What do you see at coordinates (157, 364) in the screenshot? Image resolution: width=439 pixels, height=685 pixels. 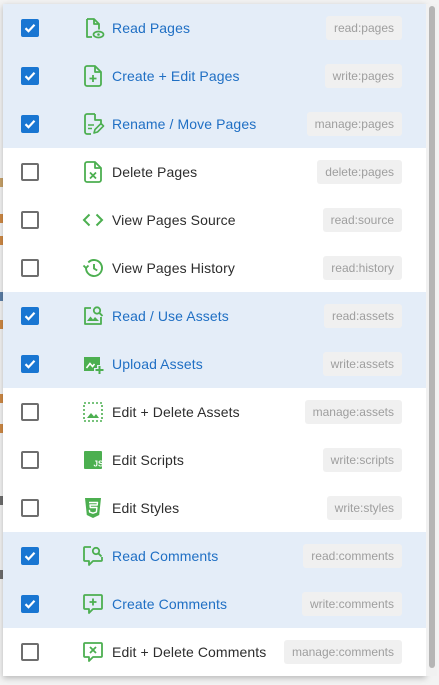 I see `permission-label: Upload Assets` at bounding box center [157, 364].